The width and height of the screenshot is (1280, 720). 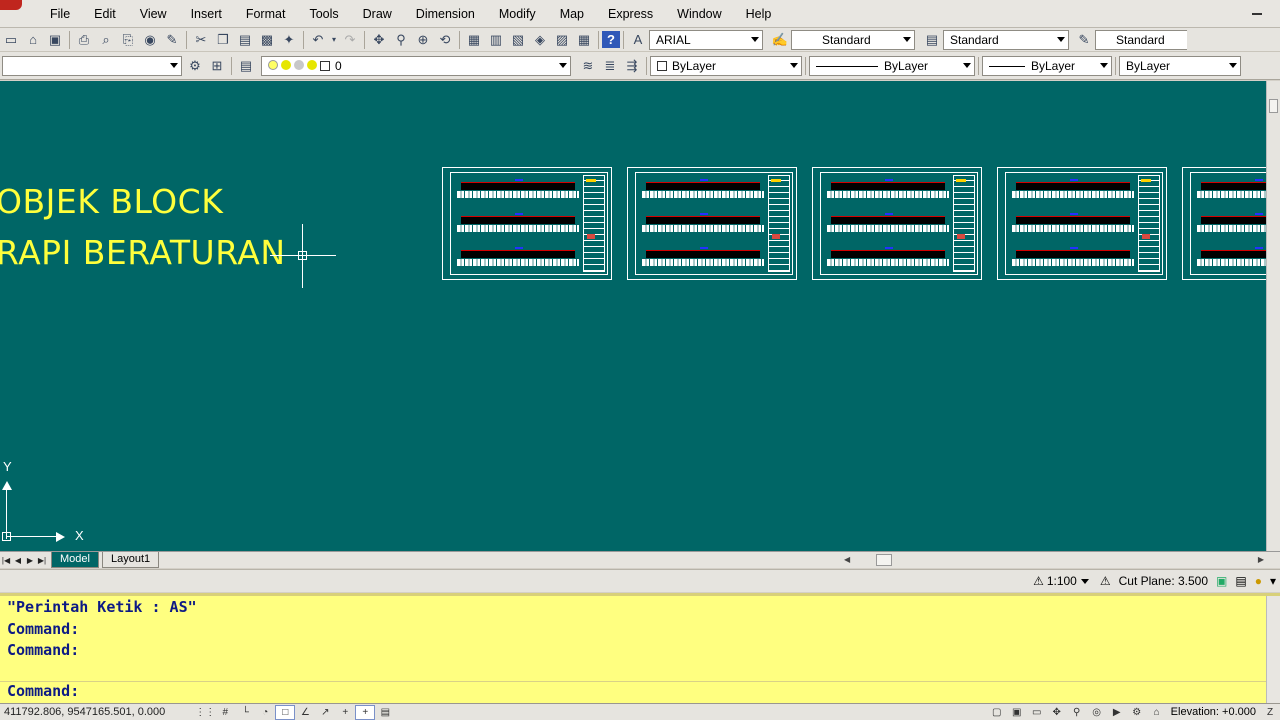 What do you see at coordinates (195, 66) in the screenshot?
I see `workspace-settings-icon: ⚙` at bounding box center [195, 66].